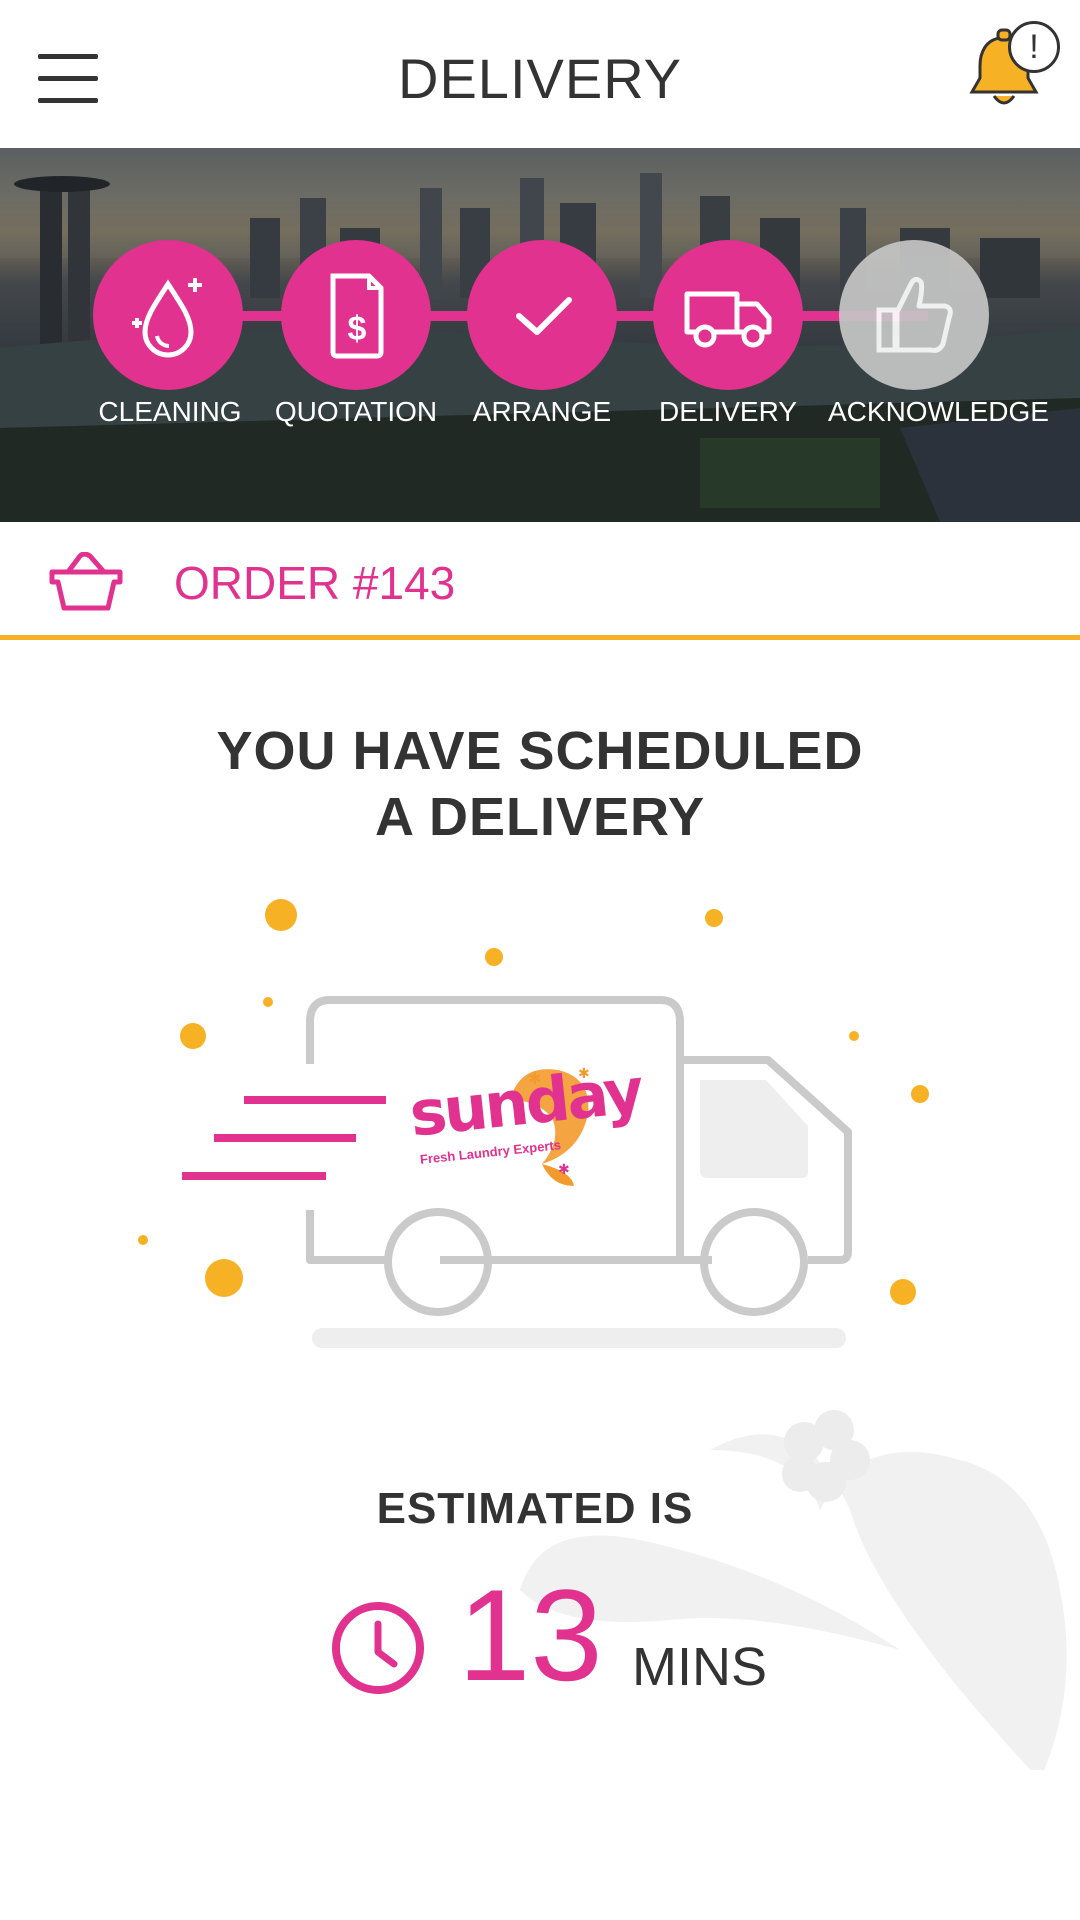  I want to click on decorative-splash, so click(793, 1590).